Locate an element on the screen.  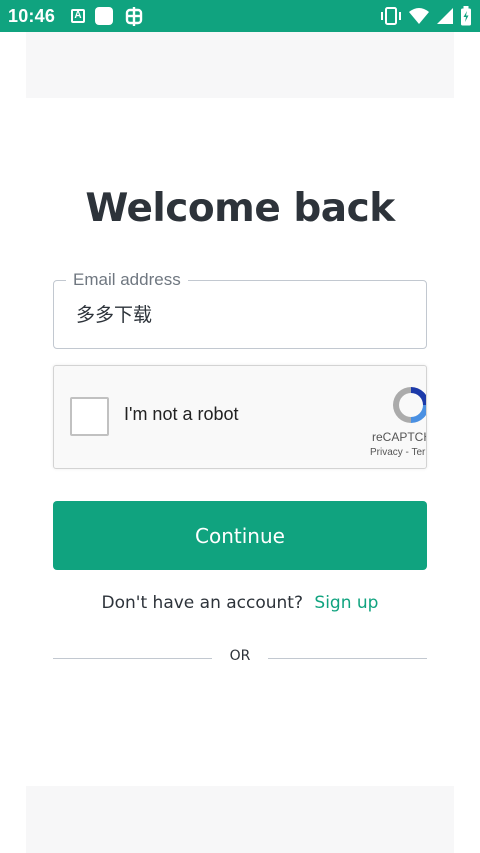
status-right-icons is located at coordinates (426, 16).